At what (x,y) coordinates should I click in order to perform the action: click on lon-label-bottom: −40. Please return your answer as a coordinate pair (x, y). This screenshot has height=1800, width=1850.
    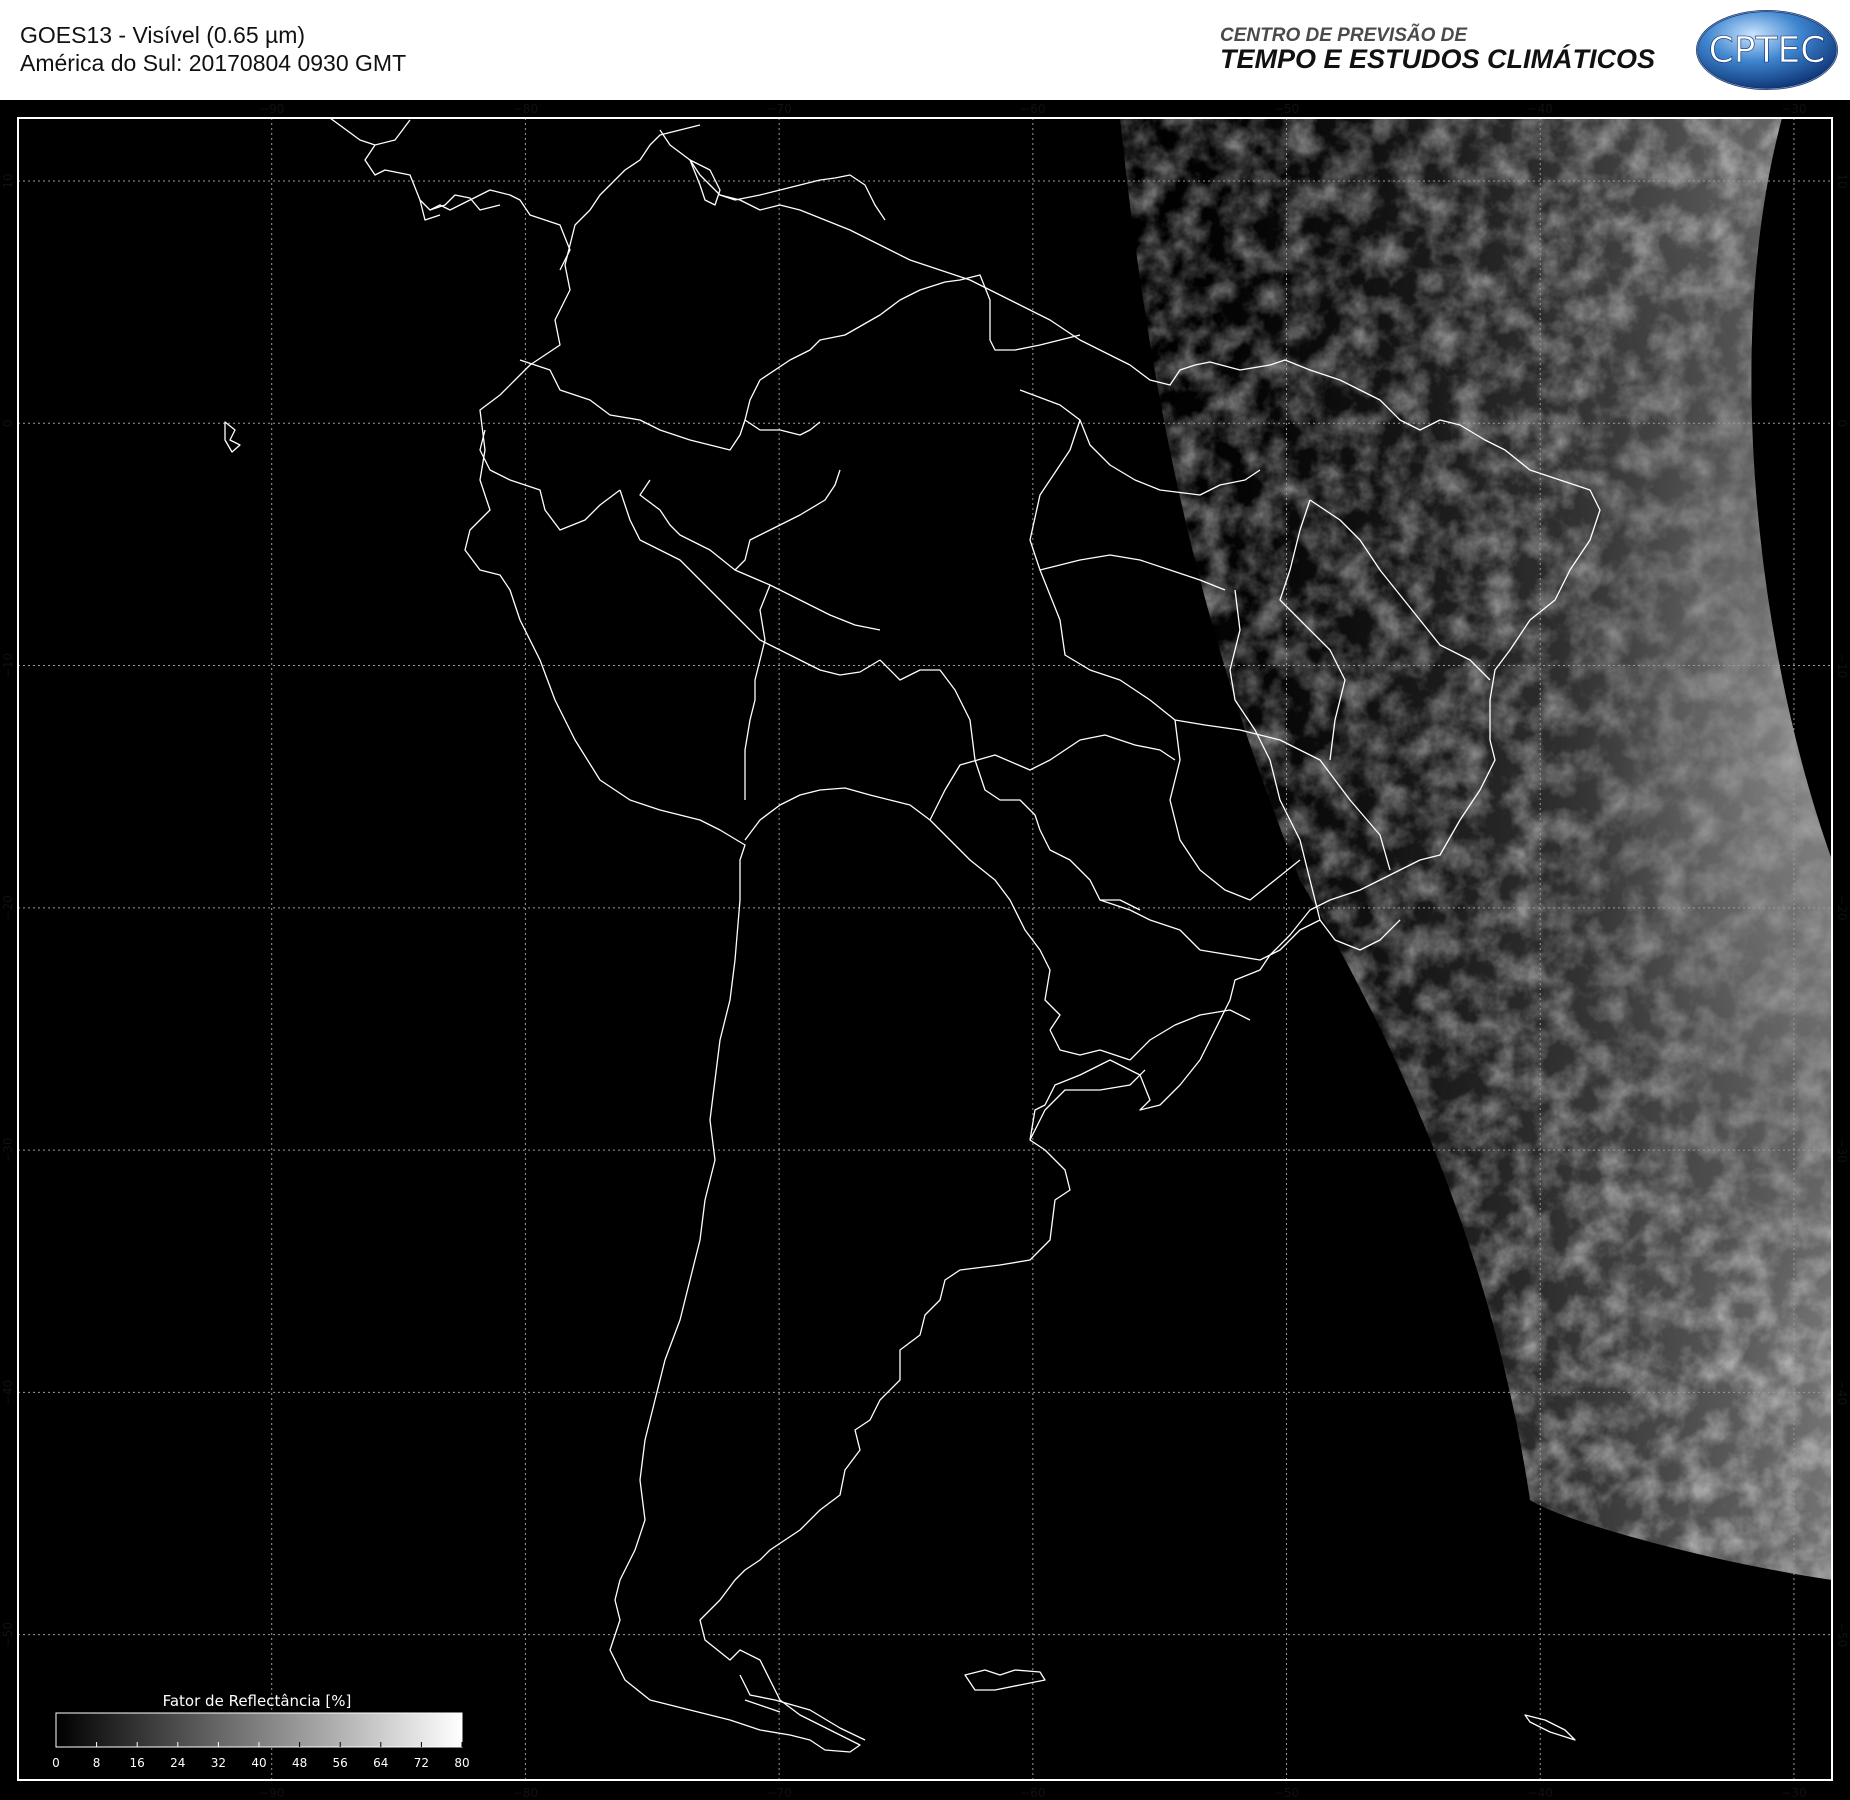
    Looking at the image, I should click on (1540, 1793).